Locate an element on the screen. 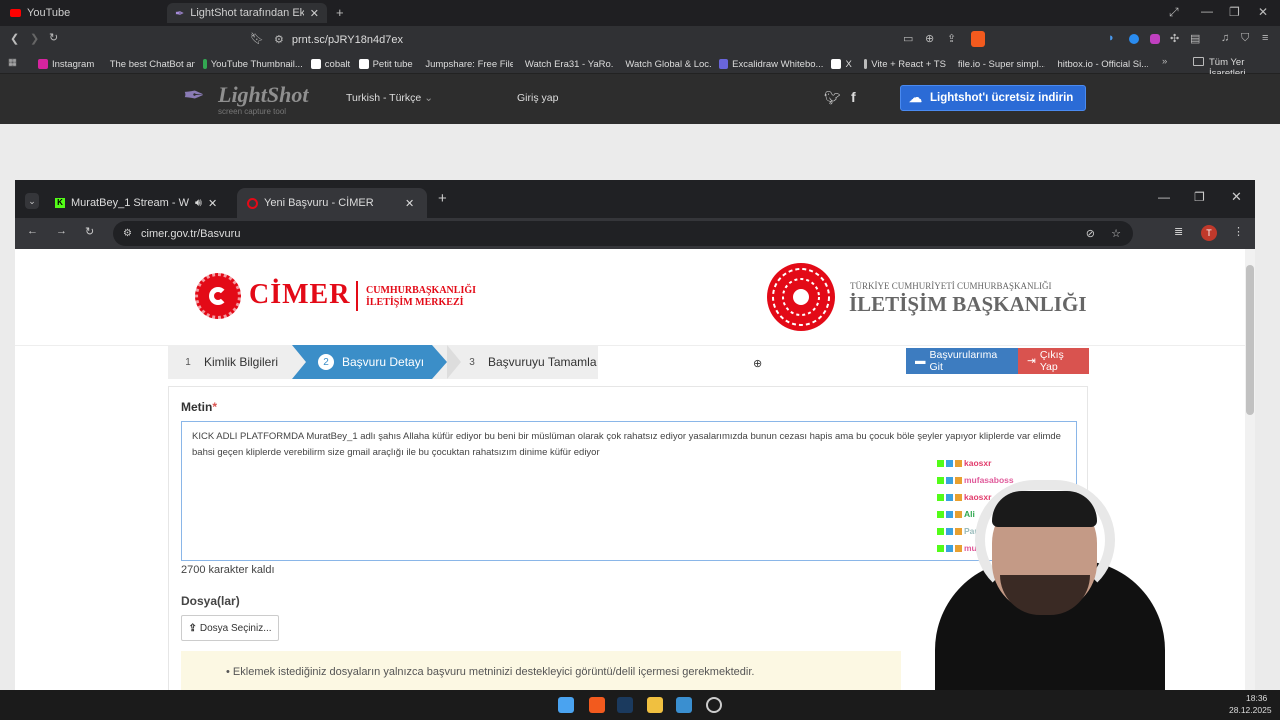 The image size is (1280, 720). sidebar-icon: ▤ is located at coordinates (1195, 38).